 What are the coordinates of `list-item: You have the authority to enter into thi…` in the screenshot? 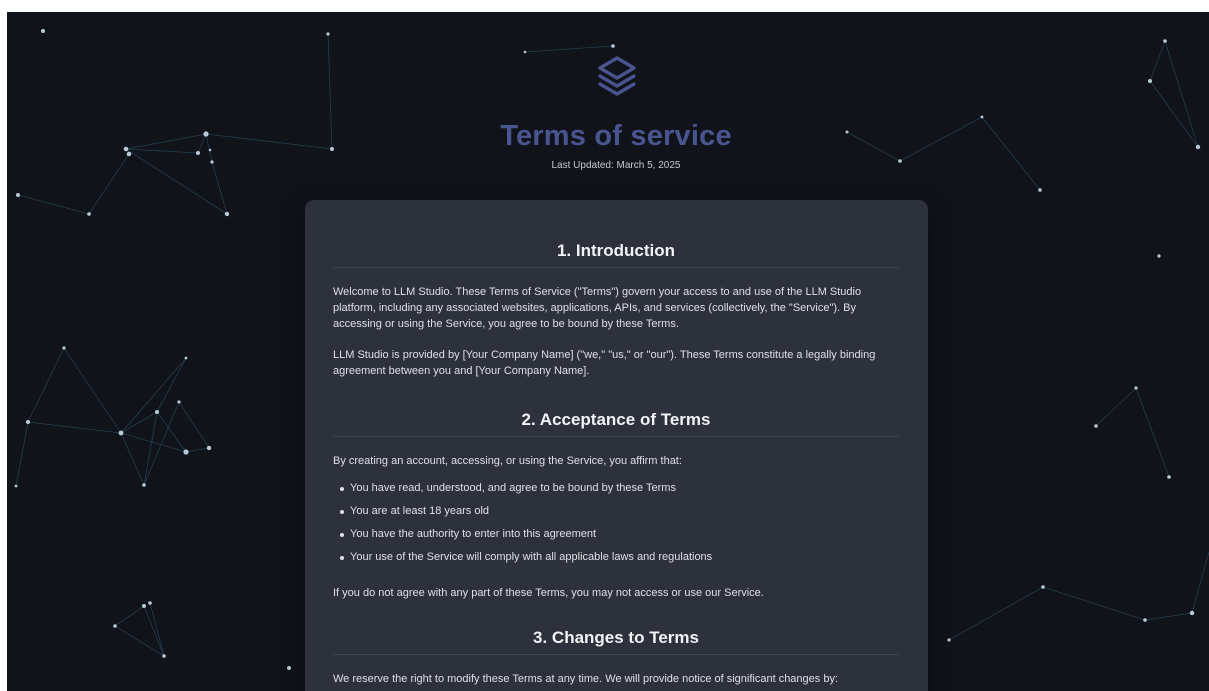 It's located at (616, 538).